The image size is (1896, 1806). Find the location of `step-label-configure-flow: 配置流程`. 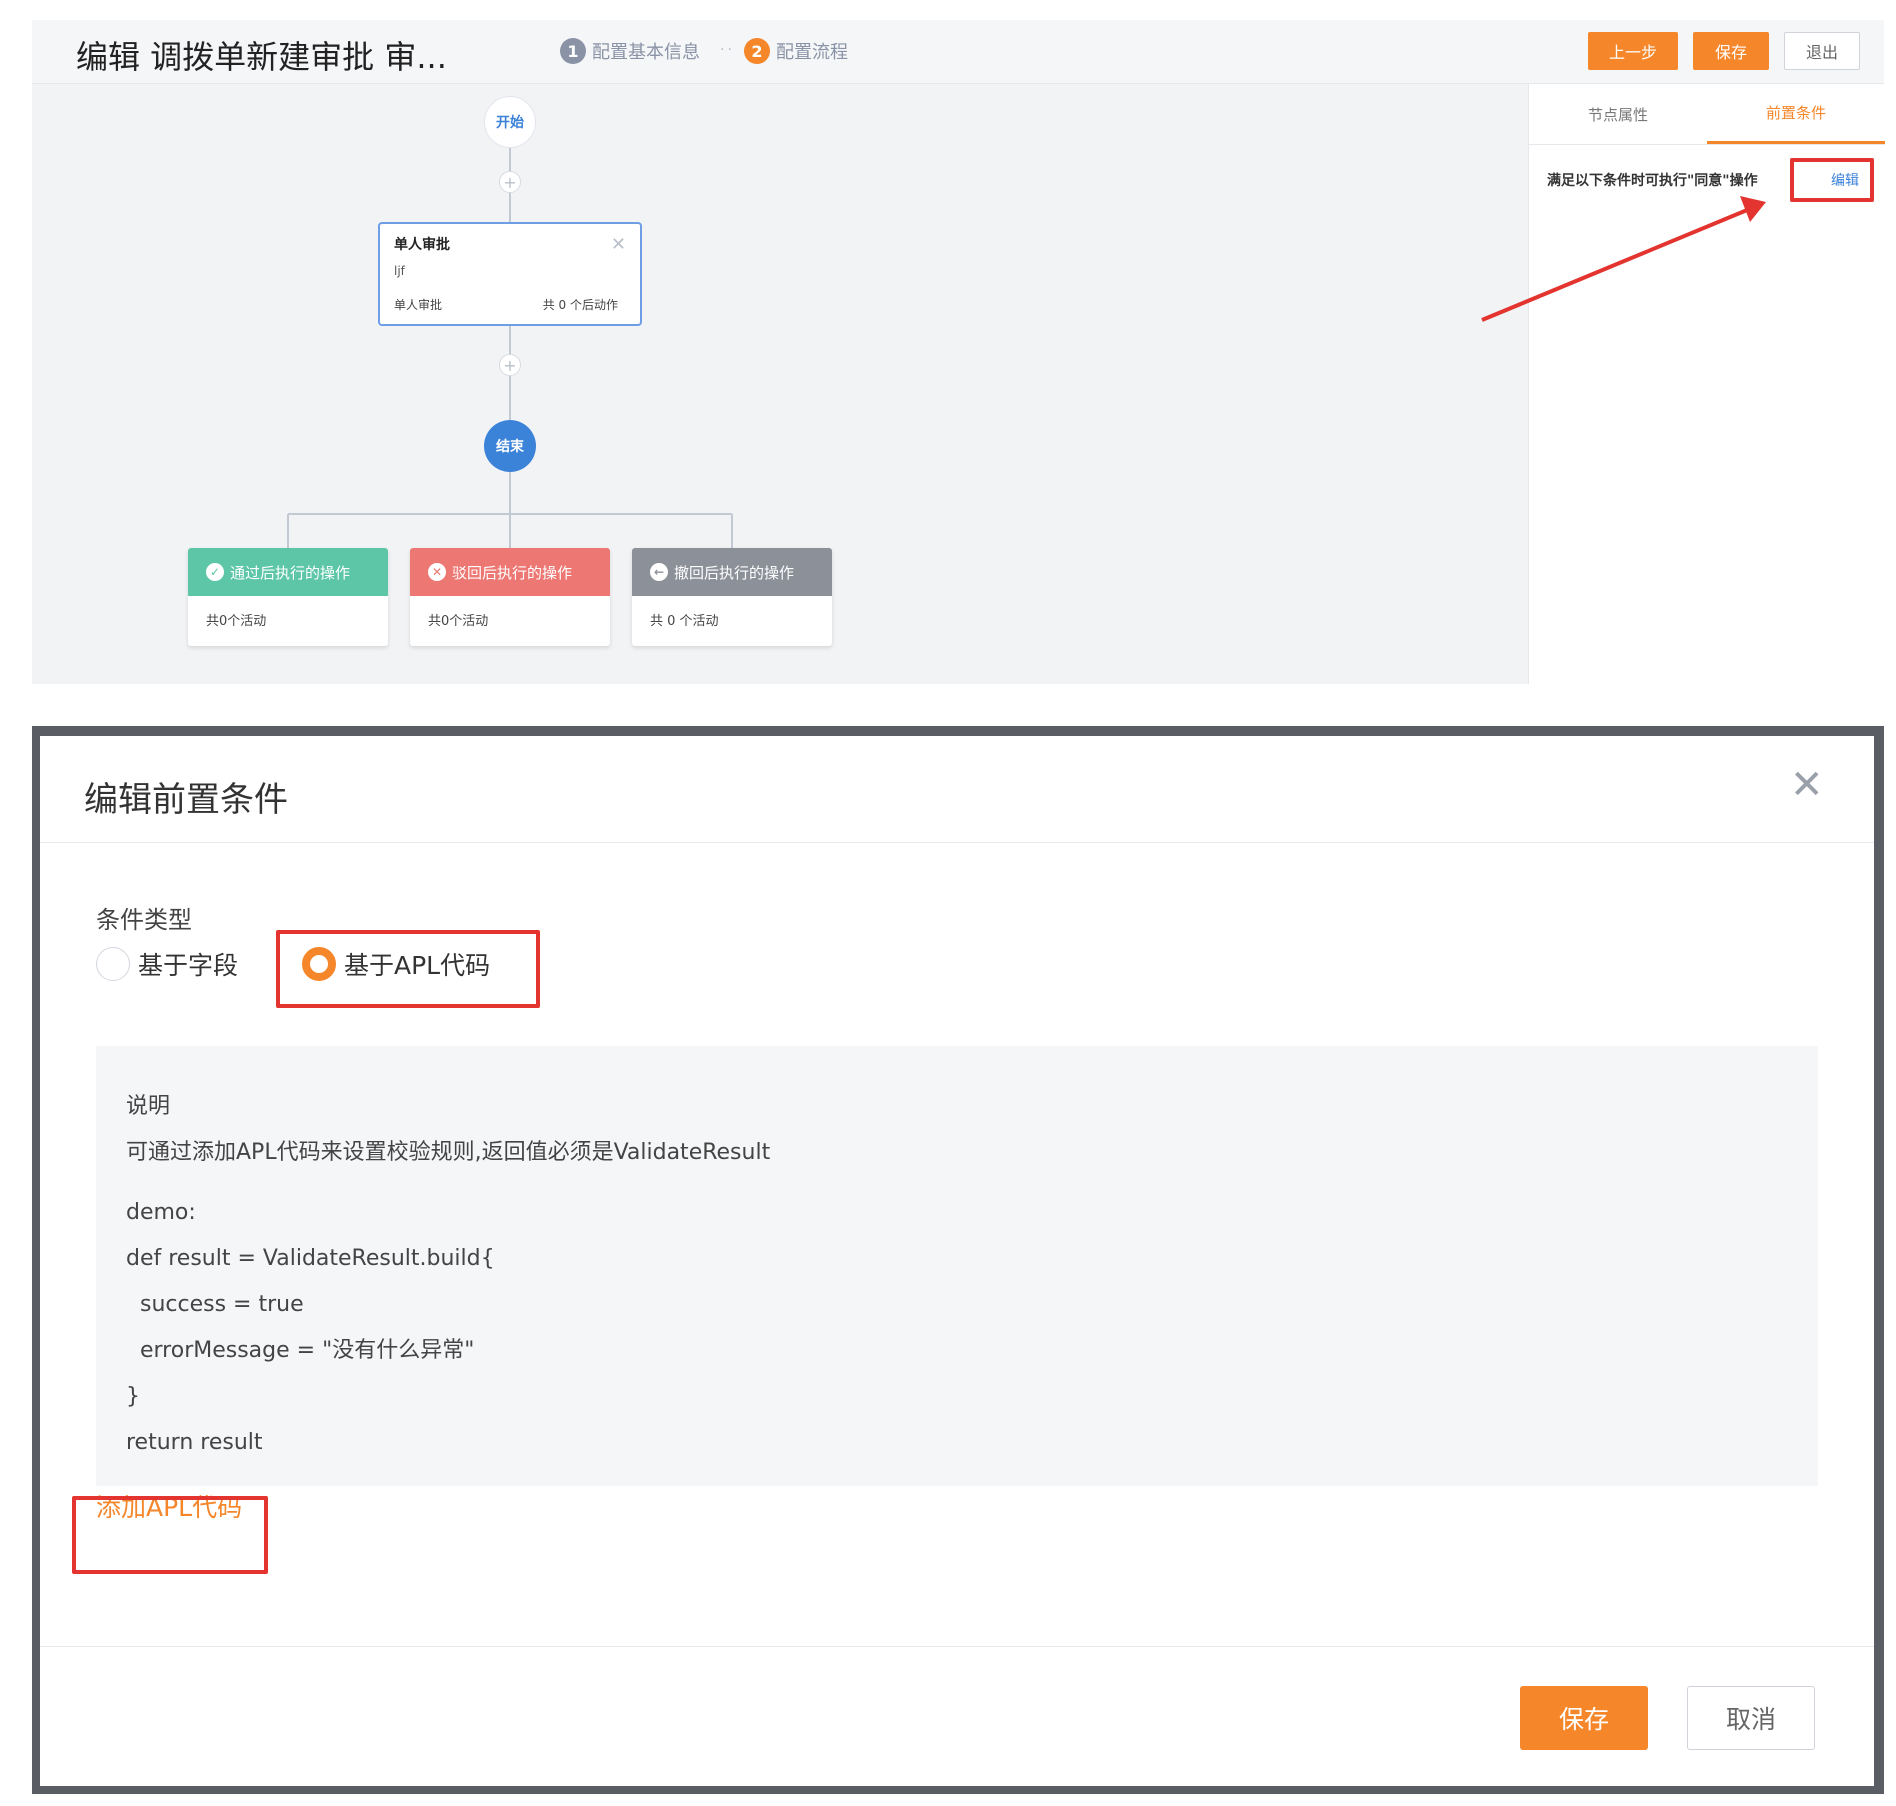

step-label-configure-flow: 配置流程 is located at coordinates (812, 52).